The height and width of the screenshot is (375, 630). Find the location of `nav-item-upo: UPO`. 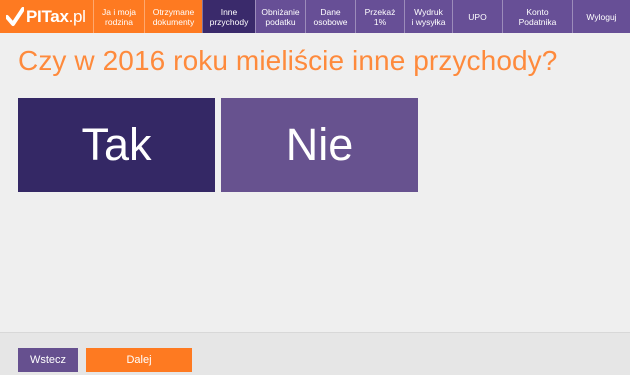

nav-item-upo: UPO is located at coordinates (477, 16).